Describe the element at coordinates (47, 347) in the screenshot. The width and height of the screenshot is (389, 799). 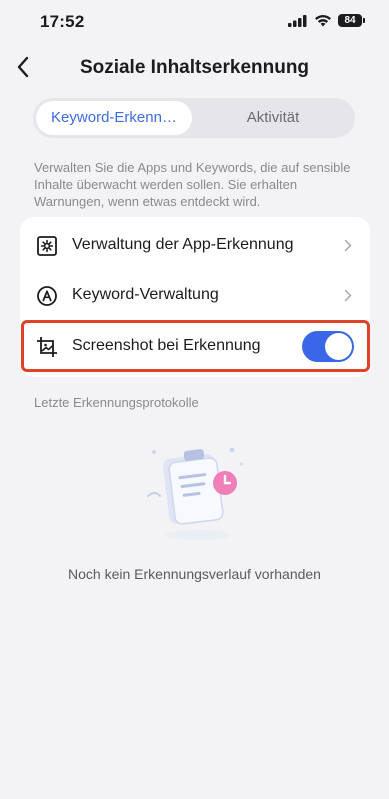
I see `screenshot-icon` at that location.